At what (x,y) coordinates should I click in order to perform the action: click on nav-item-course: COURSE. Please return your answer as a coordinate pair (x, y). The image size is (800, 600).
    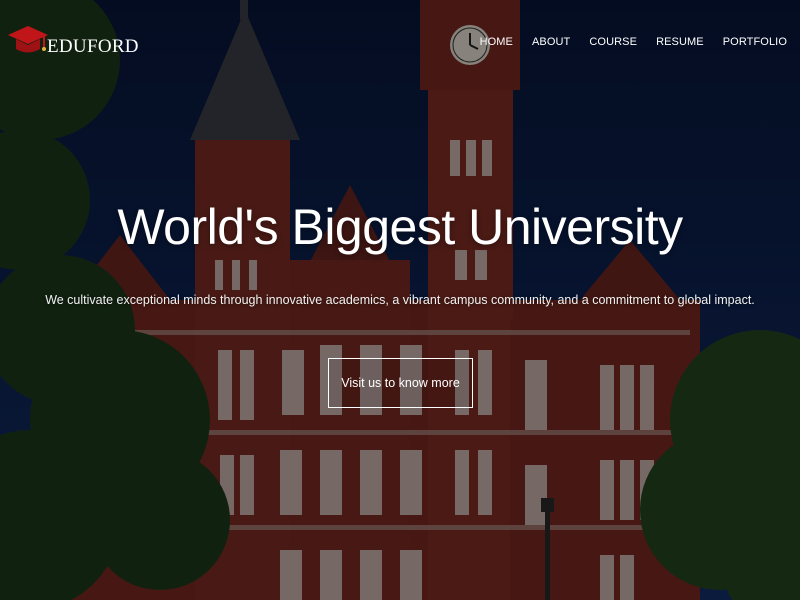
    Looking at the image, I should click on (613, 42).